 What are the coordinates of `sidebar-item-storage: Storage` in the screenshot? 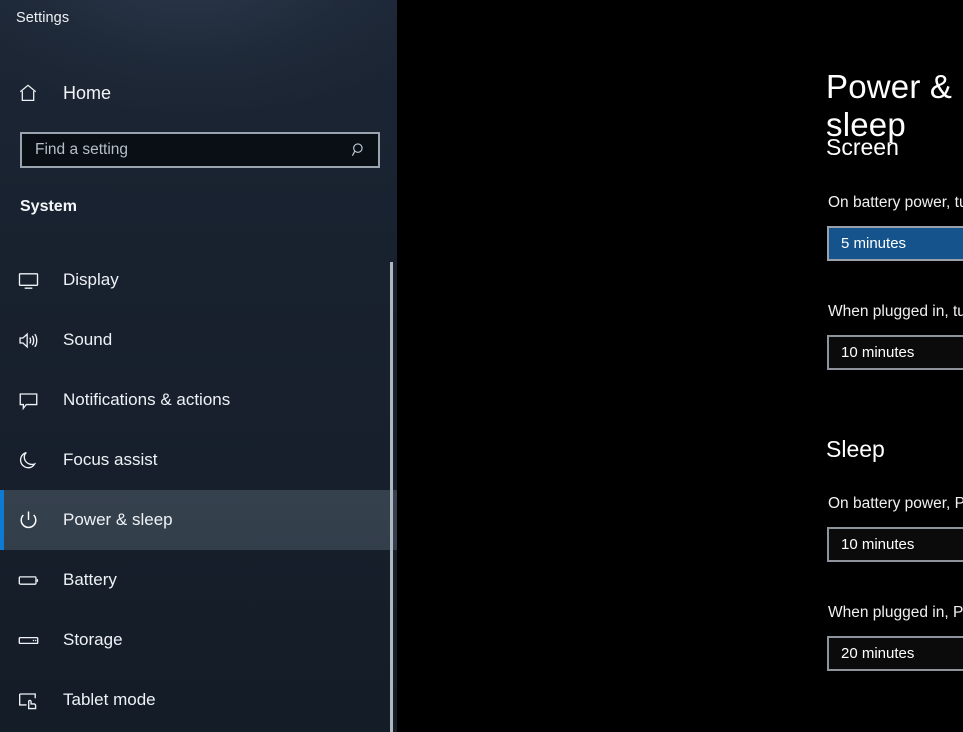 It's located at (198, 640).